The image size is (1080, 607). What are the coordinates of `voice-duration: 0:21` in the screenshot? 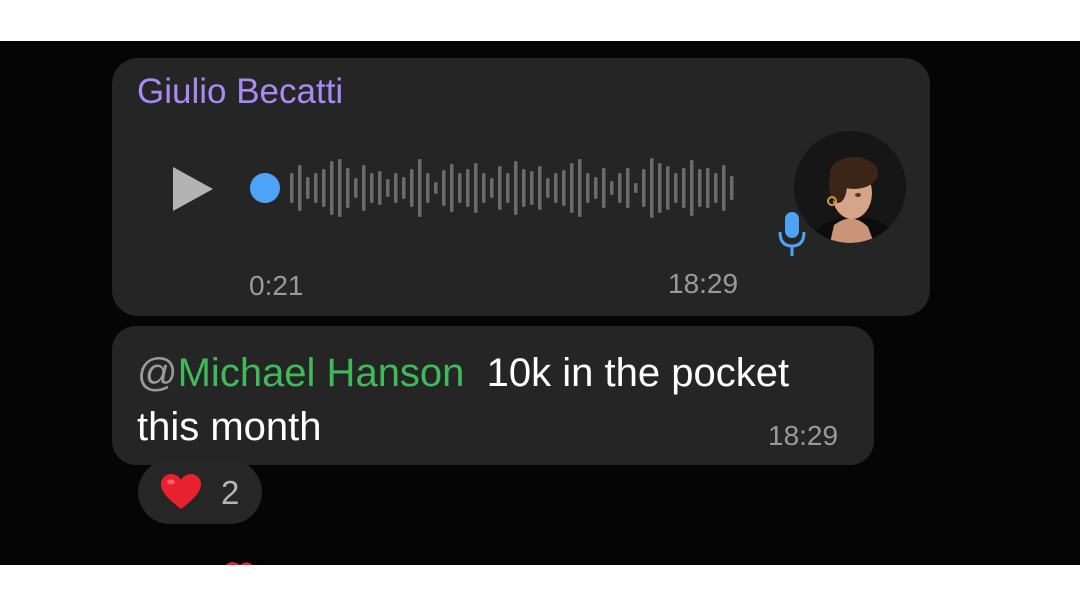 It's located at (276, 285).